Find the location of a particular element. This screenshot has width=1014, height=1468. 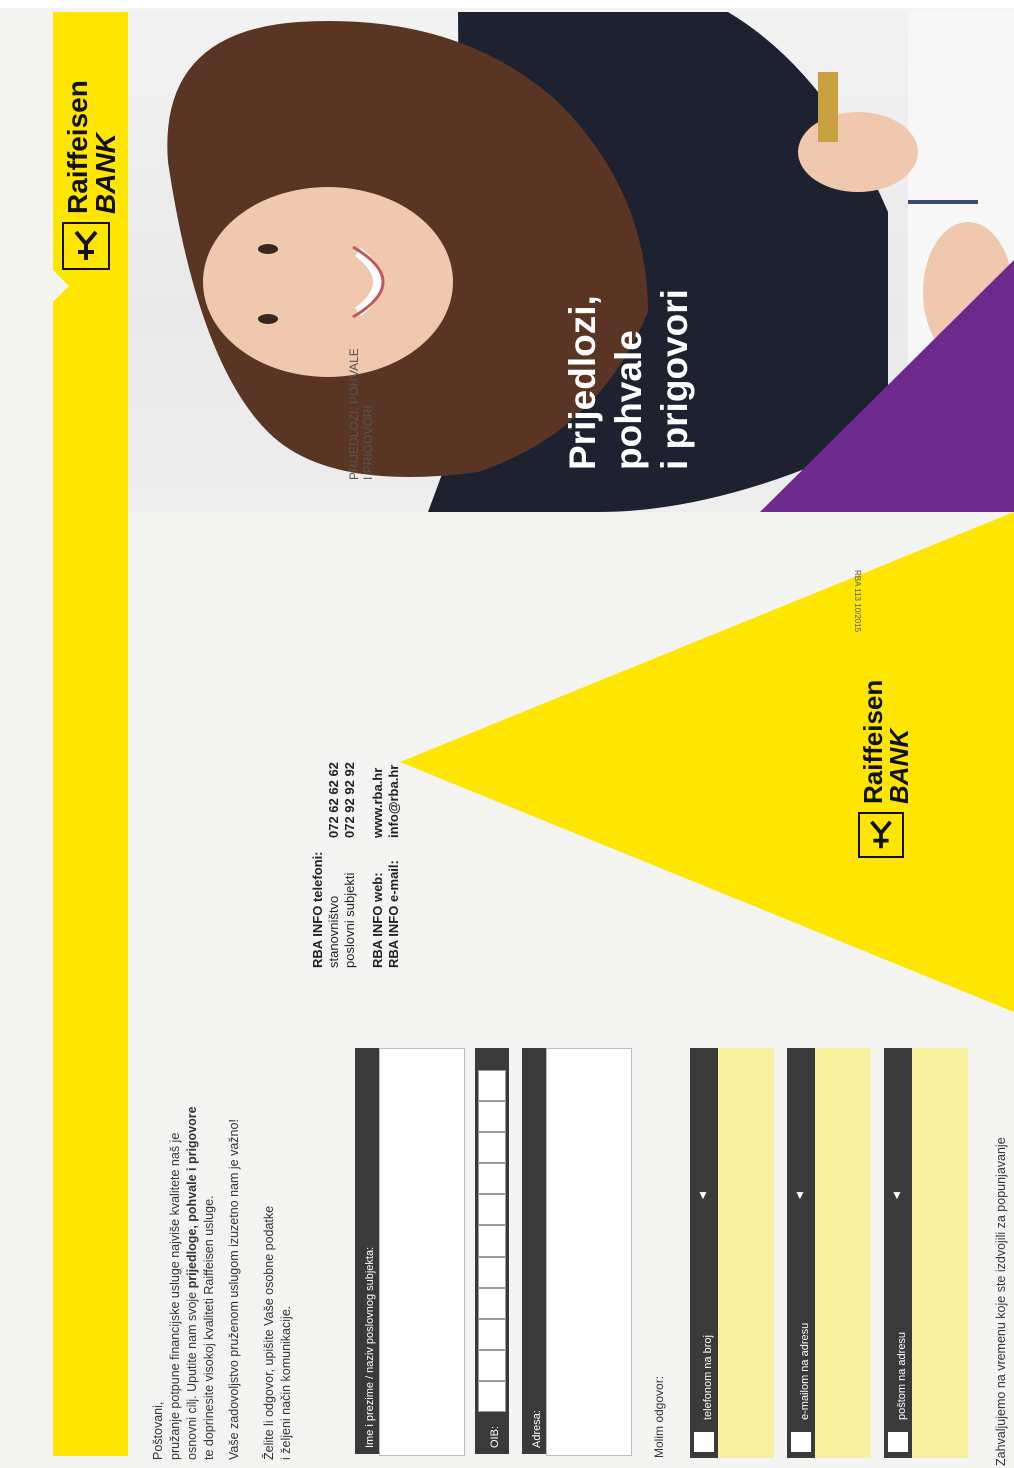

purple-triangle is located at coordinates (887, 386).